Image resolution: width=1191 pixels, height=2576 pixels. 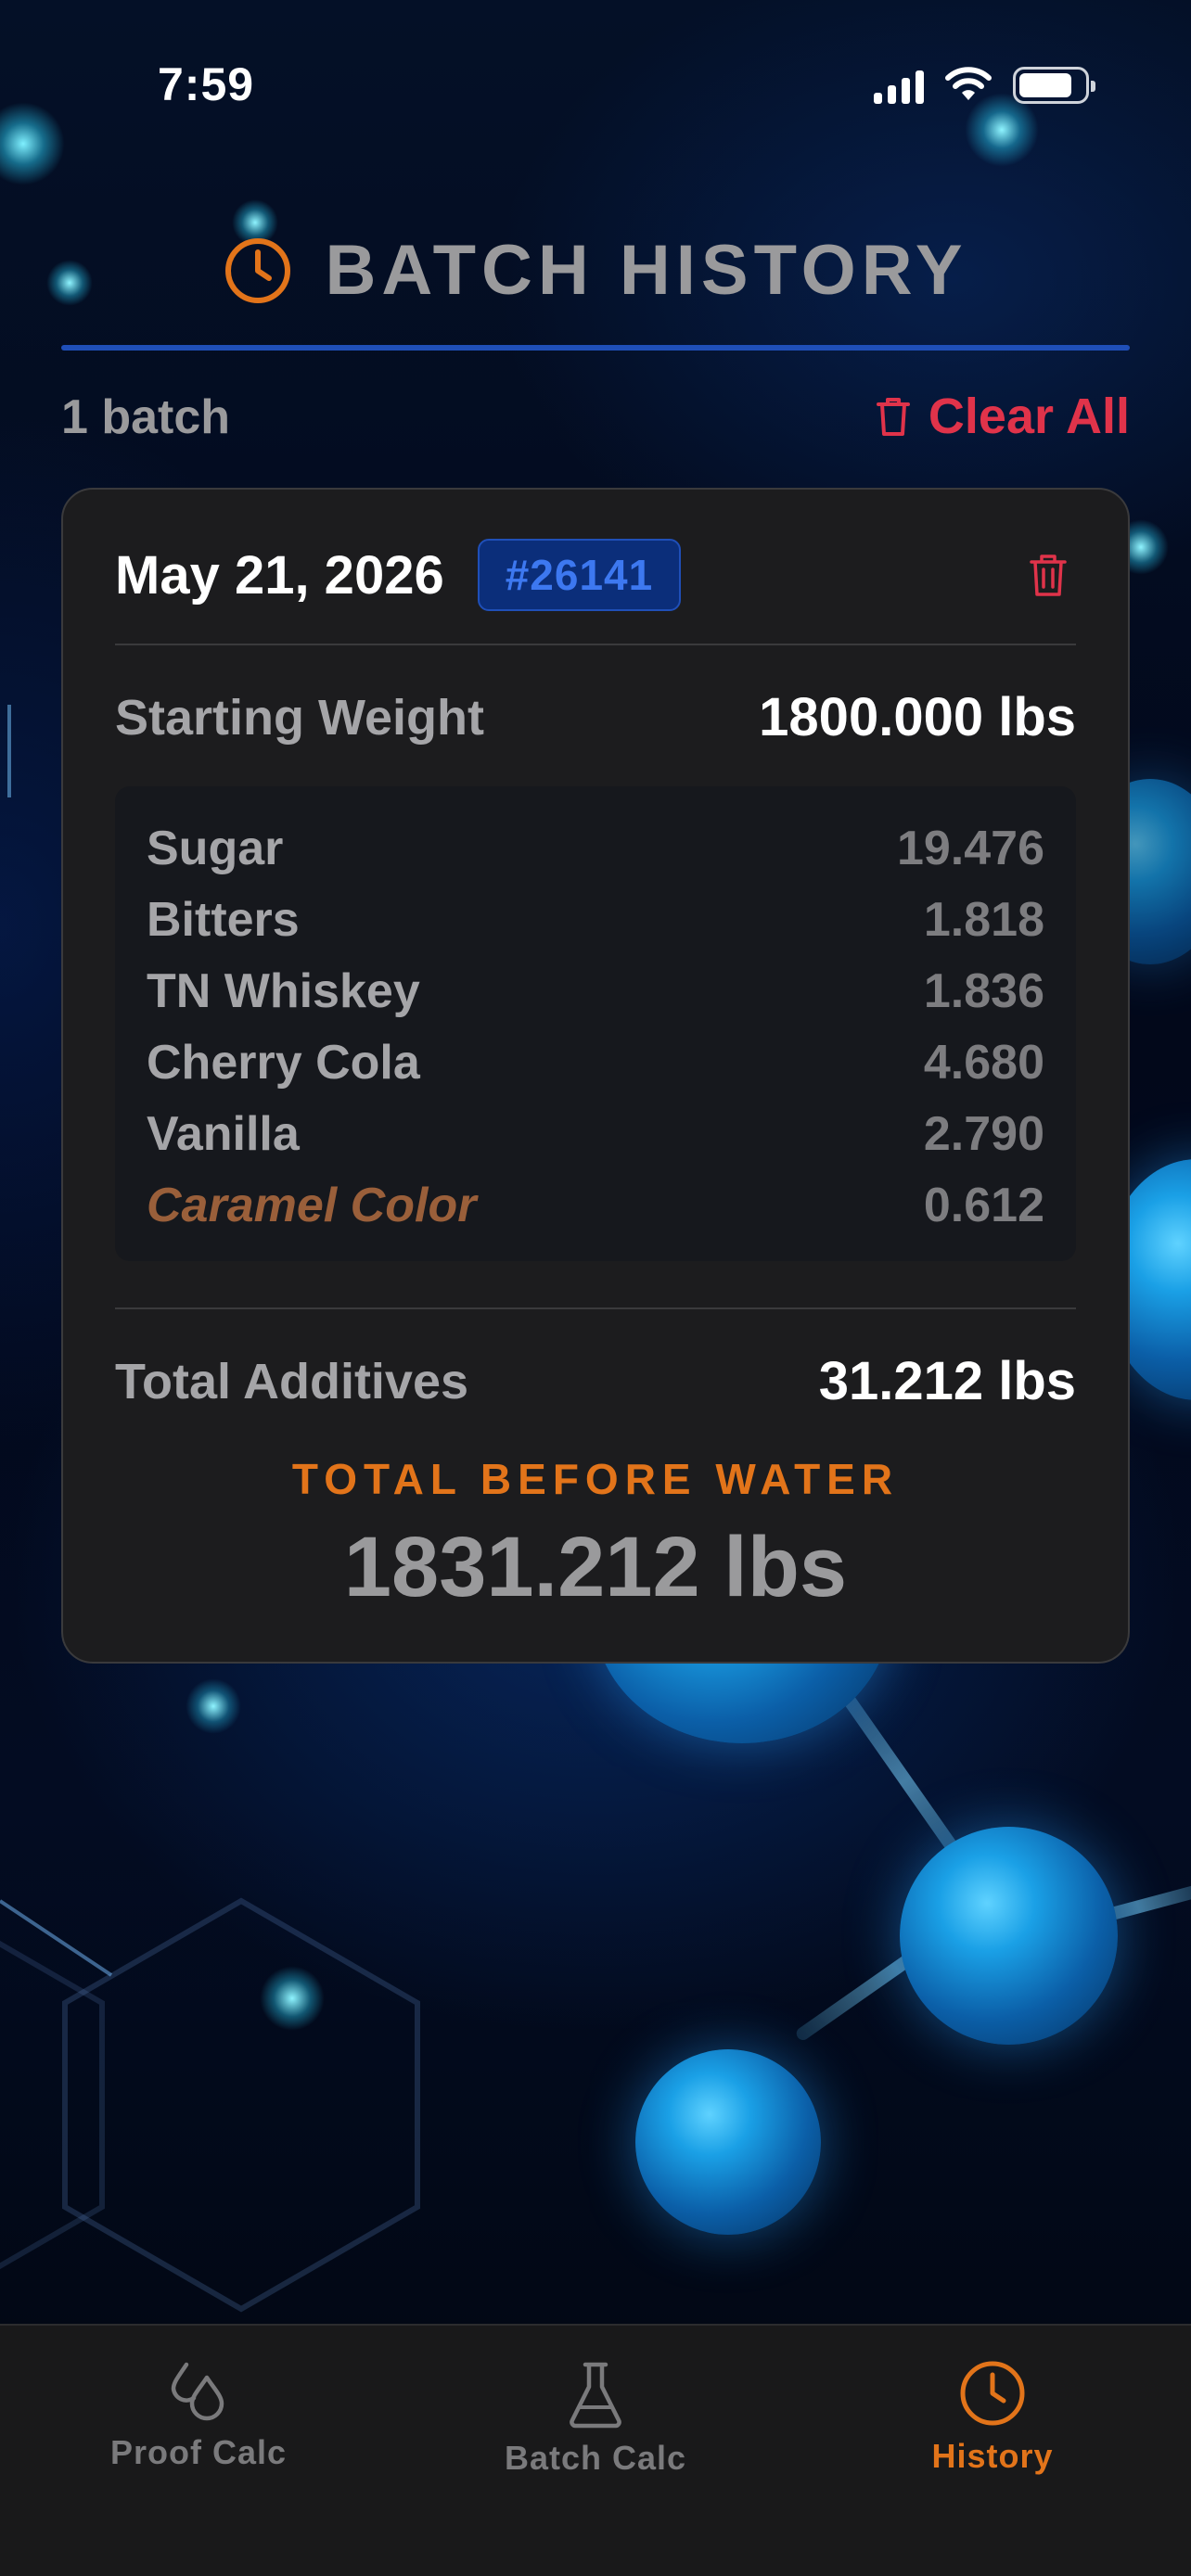 What do you see at coordinates (279, 575) in the screenshot?
I see `batch-date: May 21, 2026` at bounding box center [279, 575].